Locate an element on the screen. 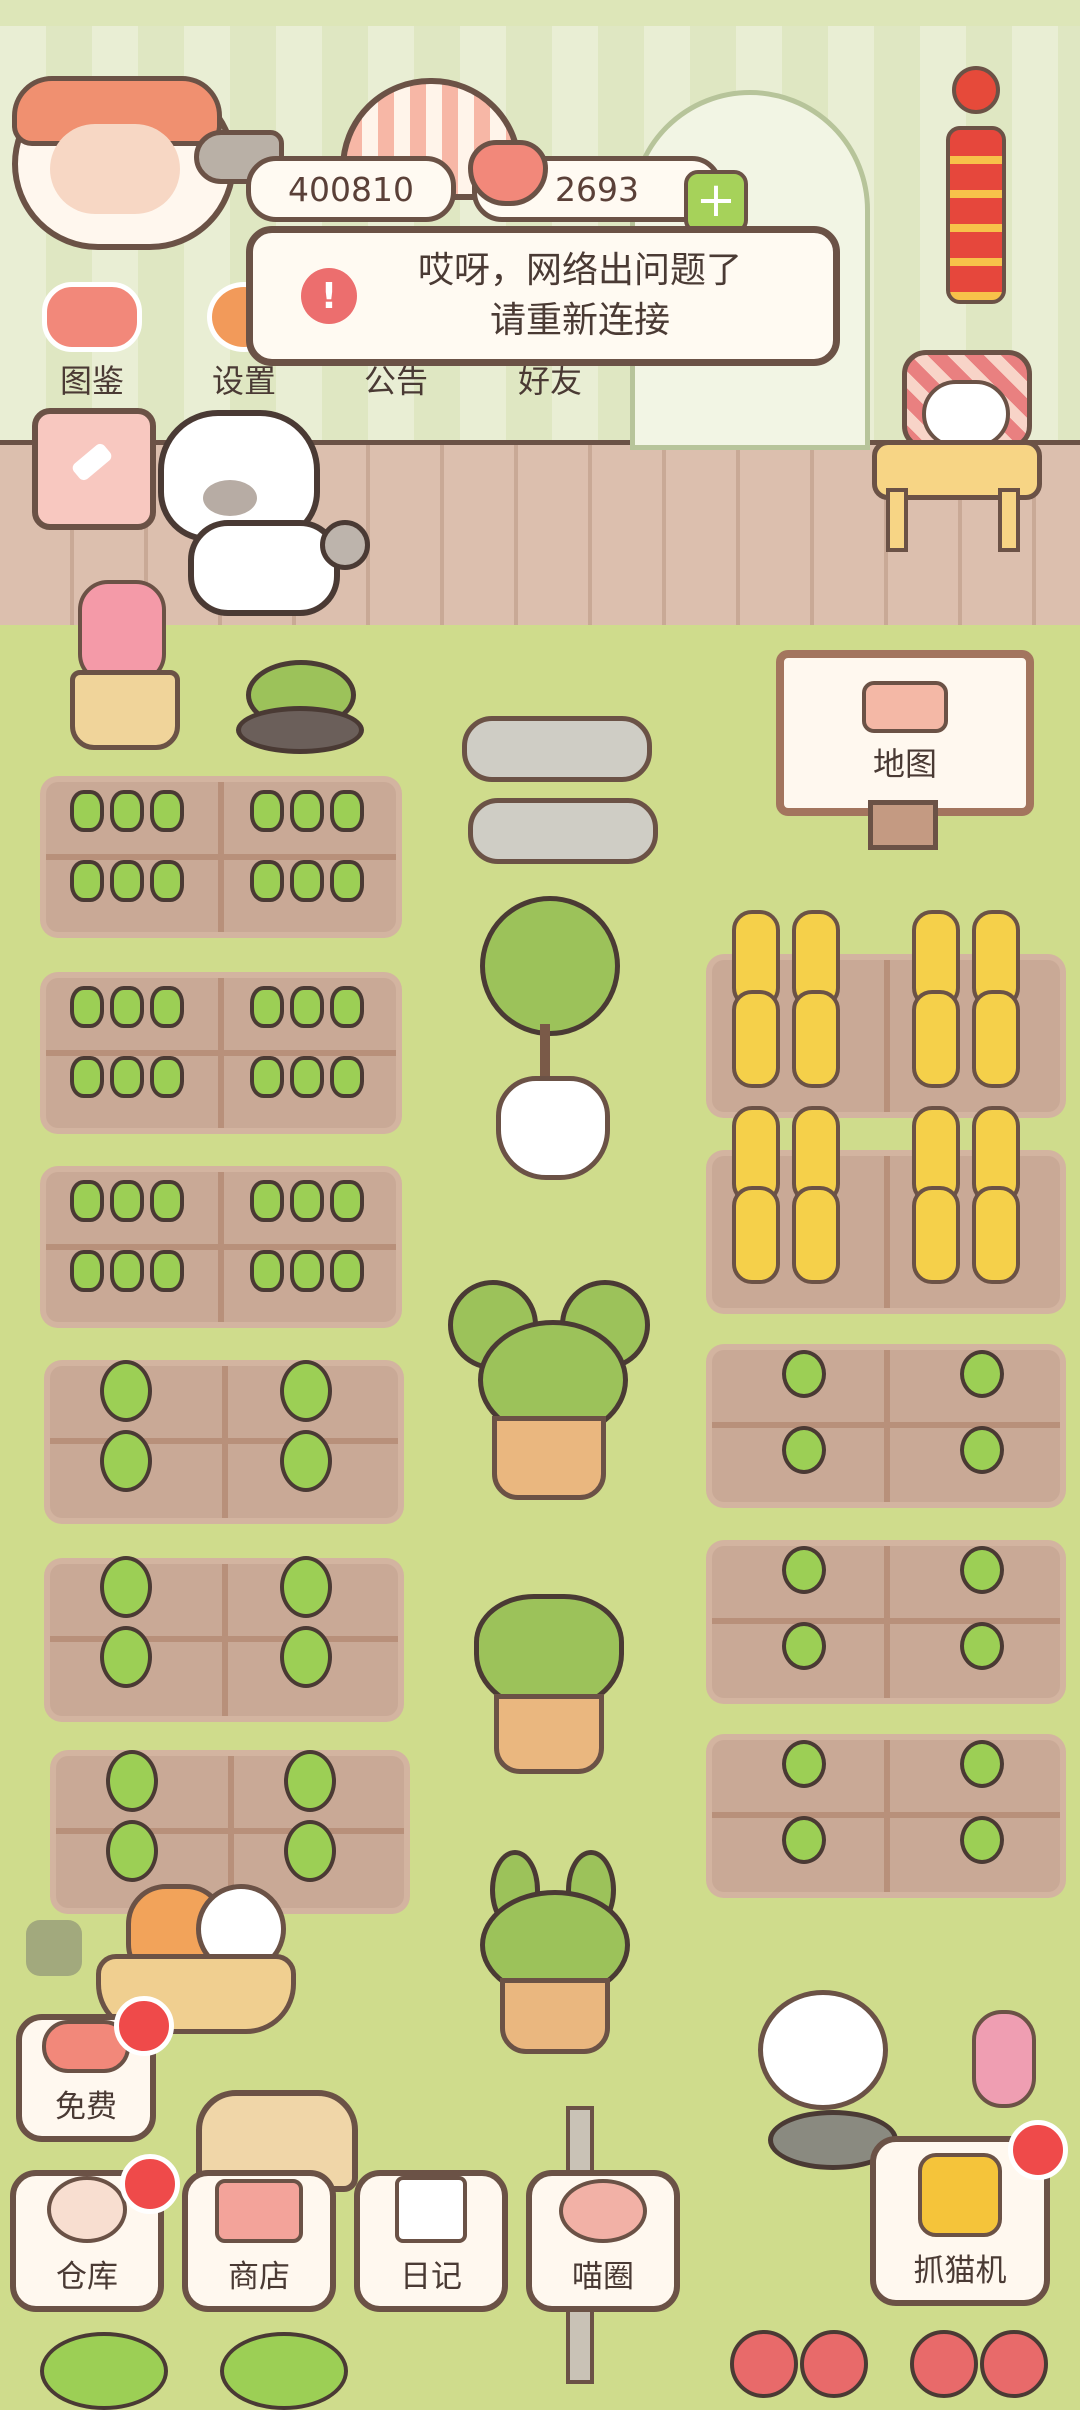 Image resolution: width=1080 pixels, height=2410 pixels. warning-icon: ! is located at coordinates (329, 296).